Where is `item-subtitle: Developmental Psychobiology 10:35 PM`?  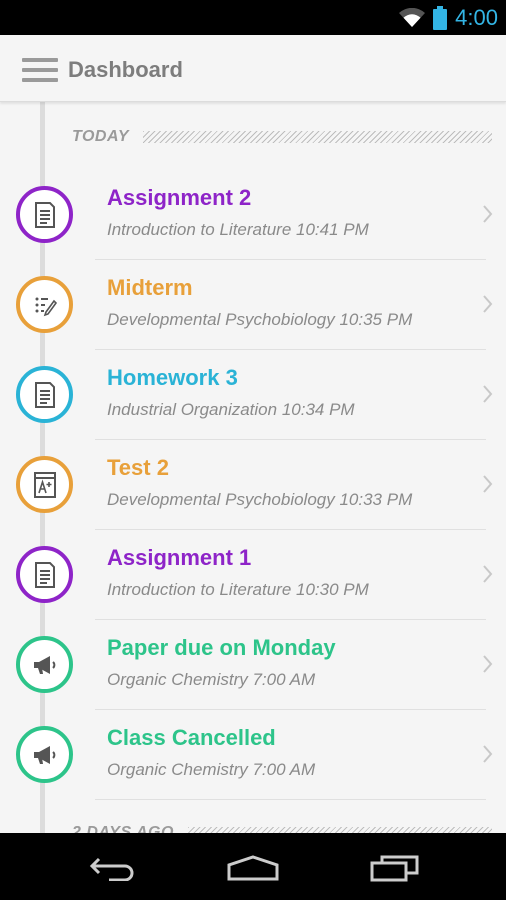
item-subtitle: Developmental Psychobiology 10:35 PM is located at coordinates (260, 319).